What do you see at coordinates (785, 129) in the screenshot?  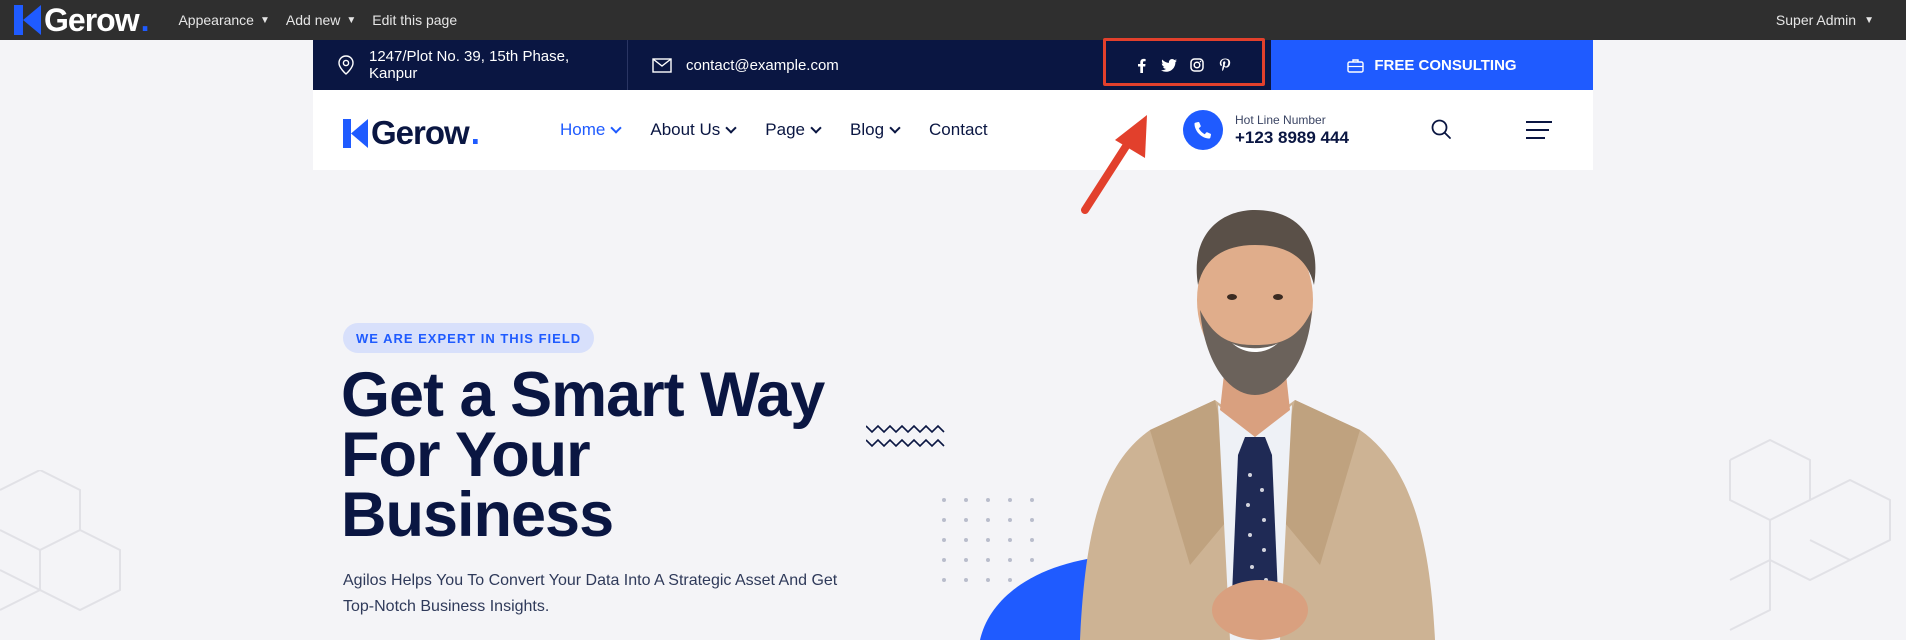 I see `nav-label: Page` at bounding box center [785, 129].